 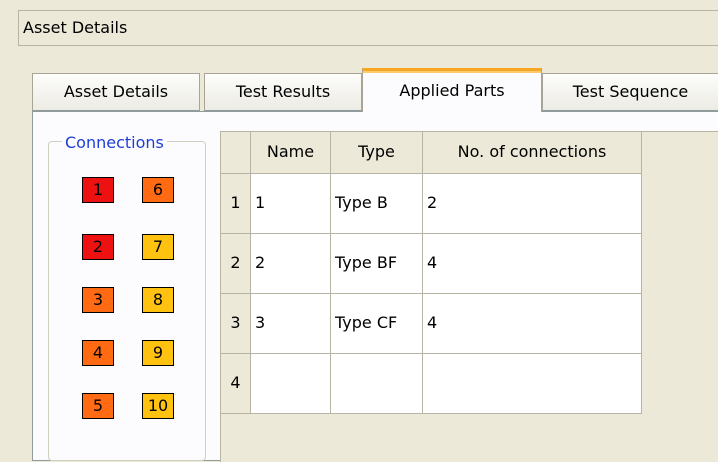 I want to click on connection-7: 7, so click(x=158, y=247).